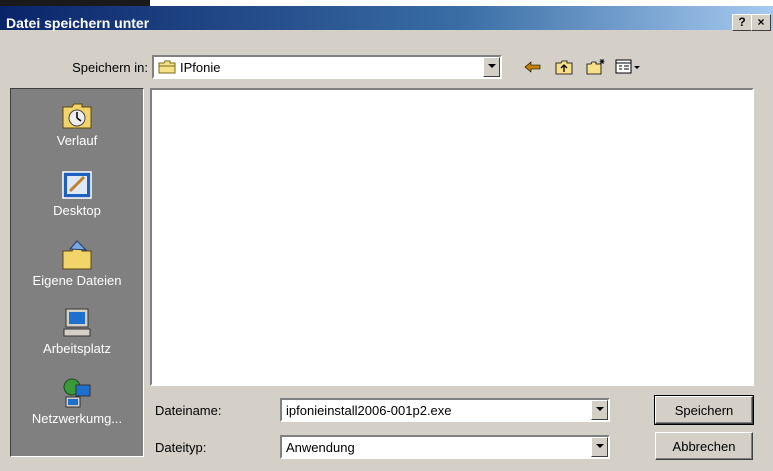 This screenshot has height=471, width=773. Describe the element at coordinates (188, 410) in the screenshot. I see `filename-label: Dateiname:` at that location.